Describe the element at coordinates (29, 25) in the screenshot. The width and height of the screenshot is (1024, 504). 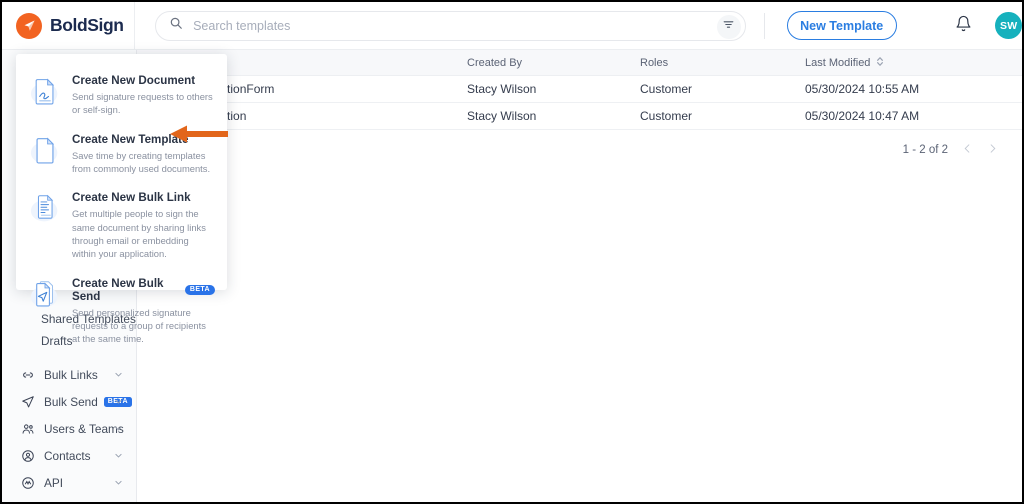
I see `boldsign-send-icon` at that location.